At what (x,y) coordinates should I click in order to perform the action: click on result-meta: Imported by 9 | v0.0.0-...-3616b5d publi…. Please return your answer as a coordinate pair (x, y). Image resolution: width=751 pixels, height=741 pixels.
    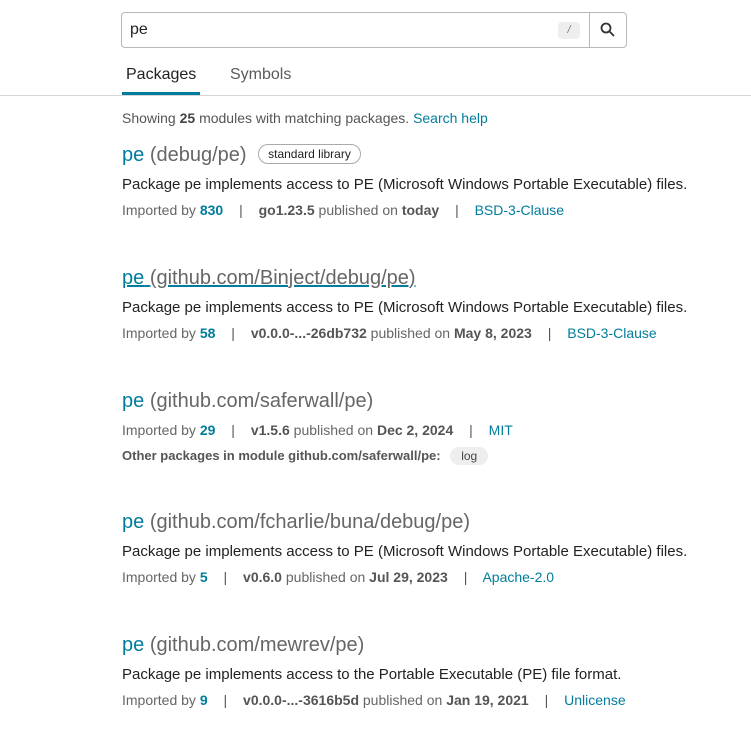
    Looking at the image, I should click on (374, 700).